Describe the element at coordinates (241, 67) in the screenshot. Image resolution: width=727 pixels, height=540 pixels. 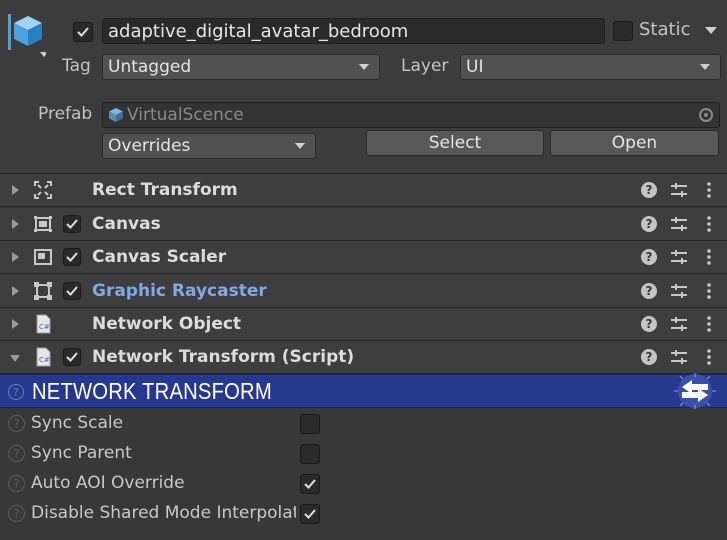
I see `tag-dropdown: Untagged` at that location.